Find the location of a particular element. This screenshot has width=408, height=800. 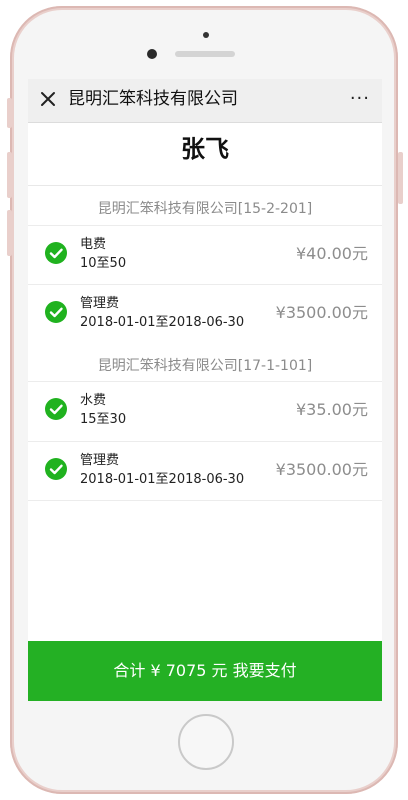

close-icon is located at coordinates (48, 99).